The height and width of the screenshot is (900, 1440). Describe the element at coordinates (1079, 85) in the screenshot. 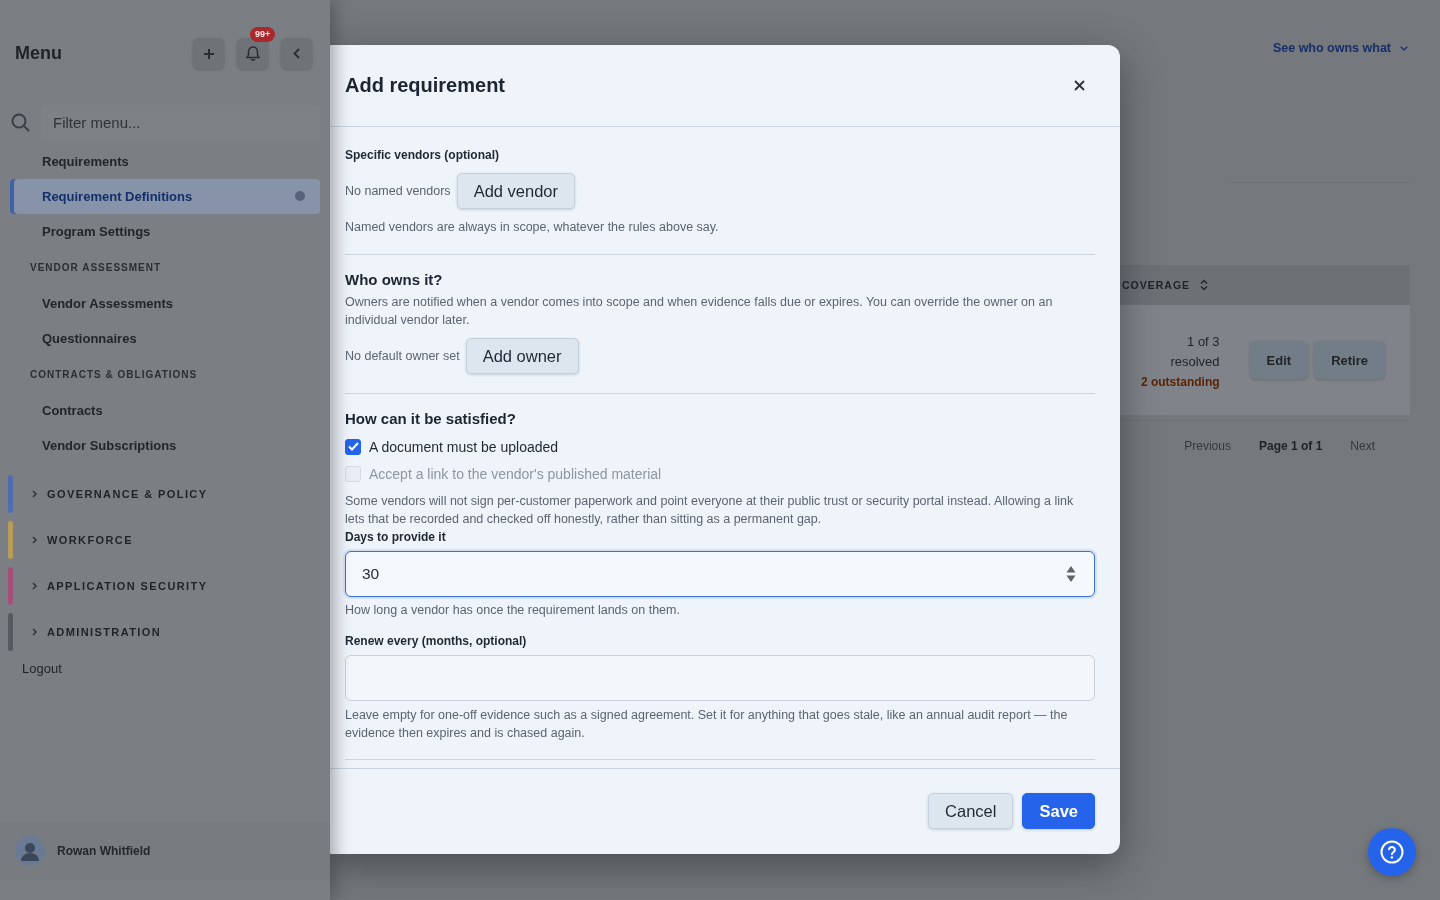

I see `close-icon` at that location.